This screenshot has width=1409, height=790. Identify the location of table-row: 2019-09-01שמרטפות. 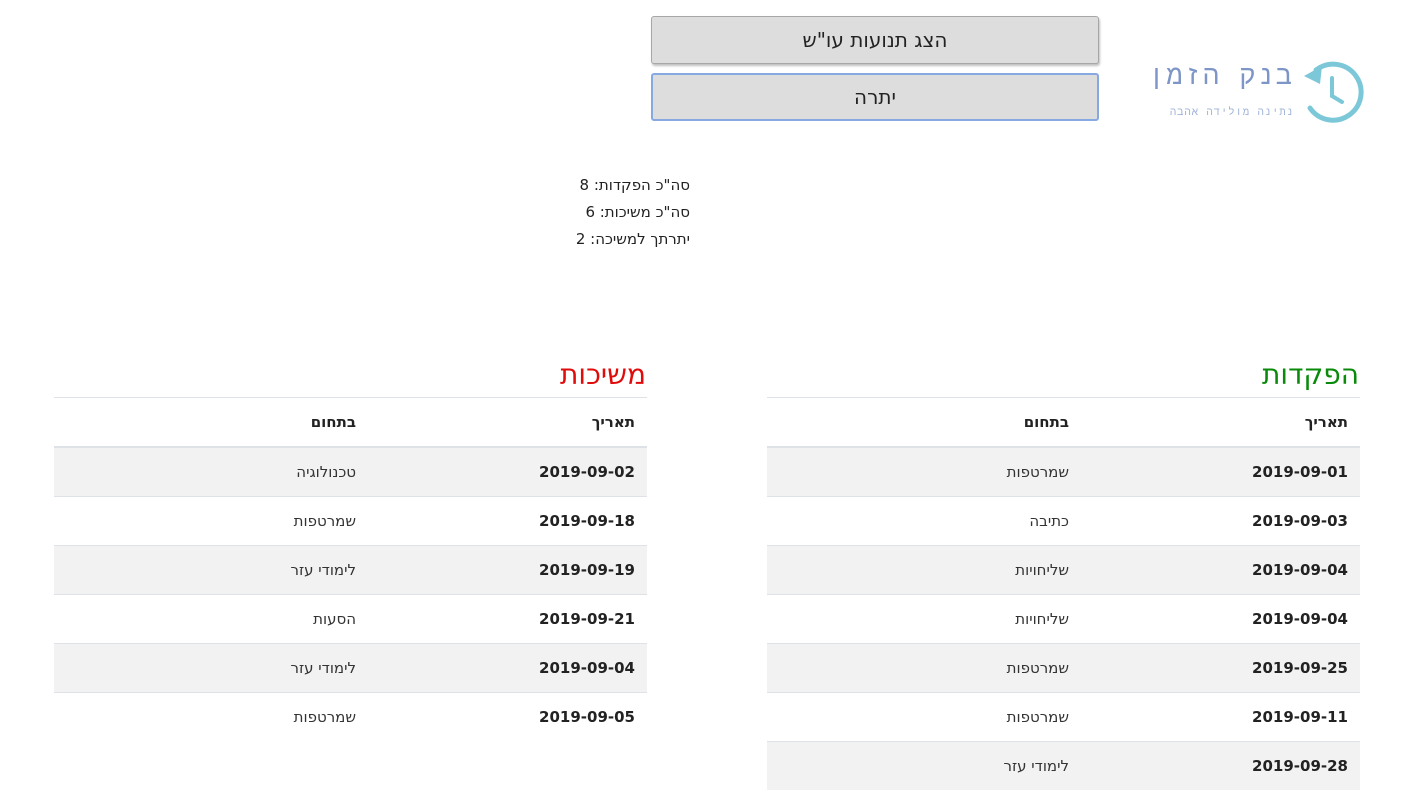
(1063, 472).